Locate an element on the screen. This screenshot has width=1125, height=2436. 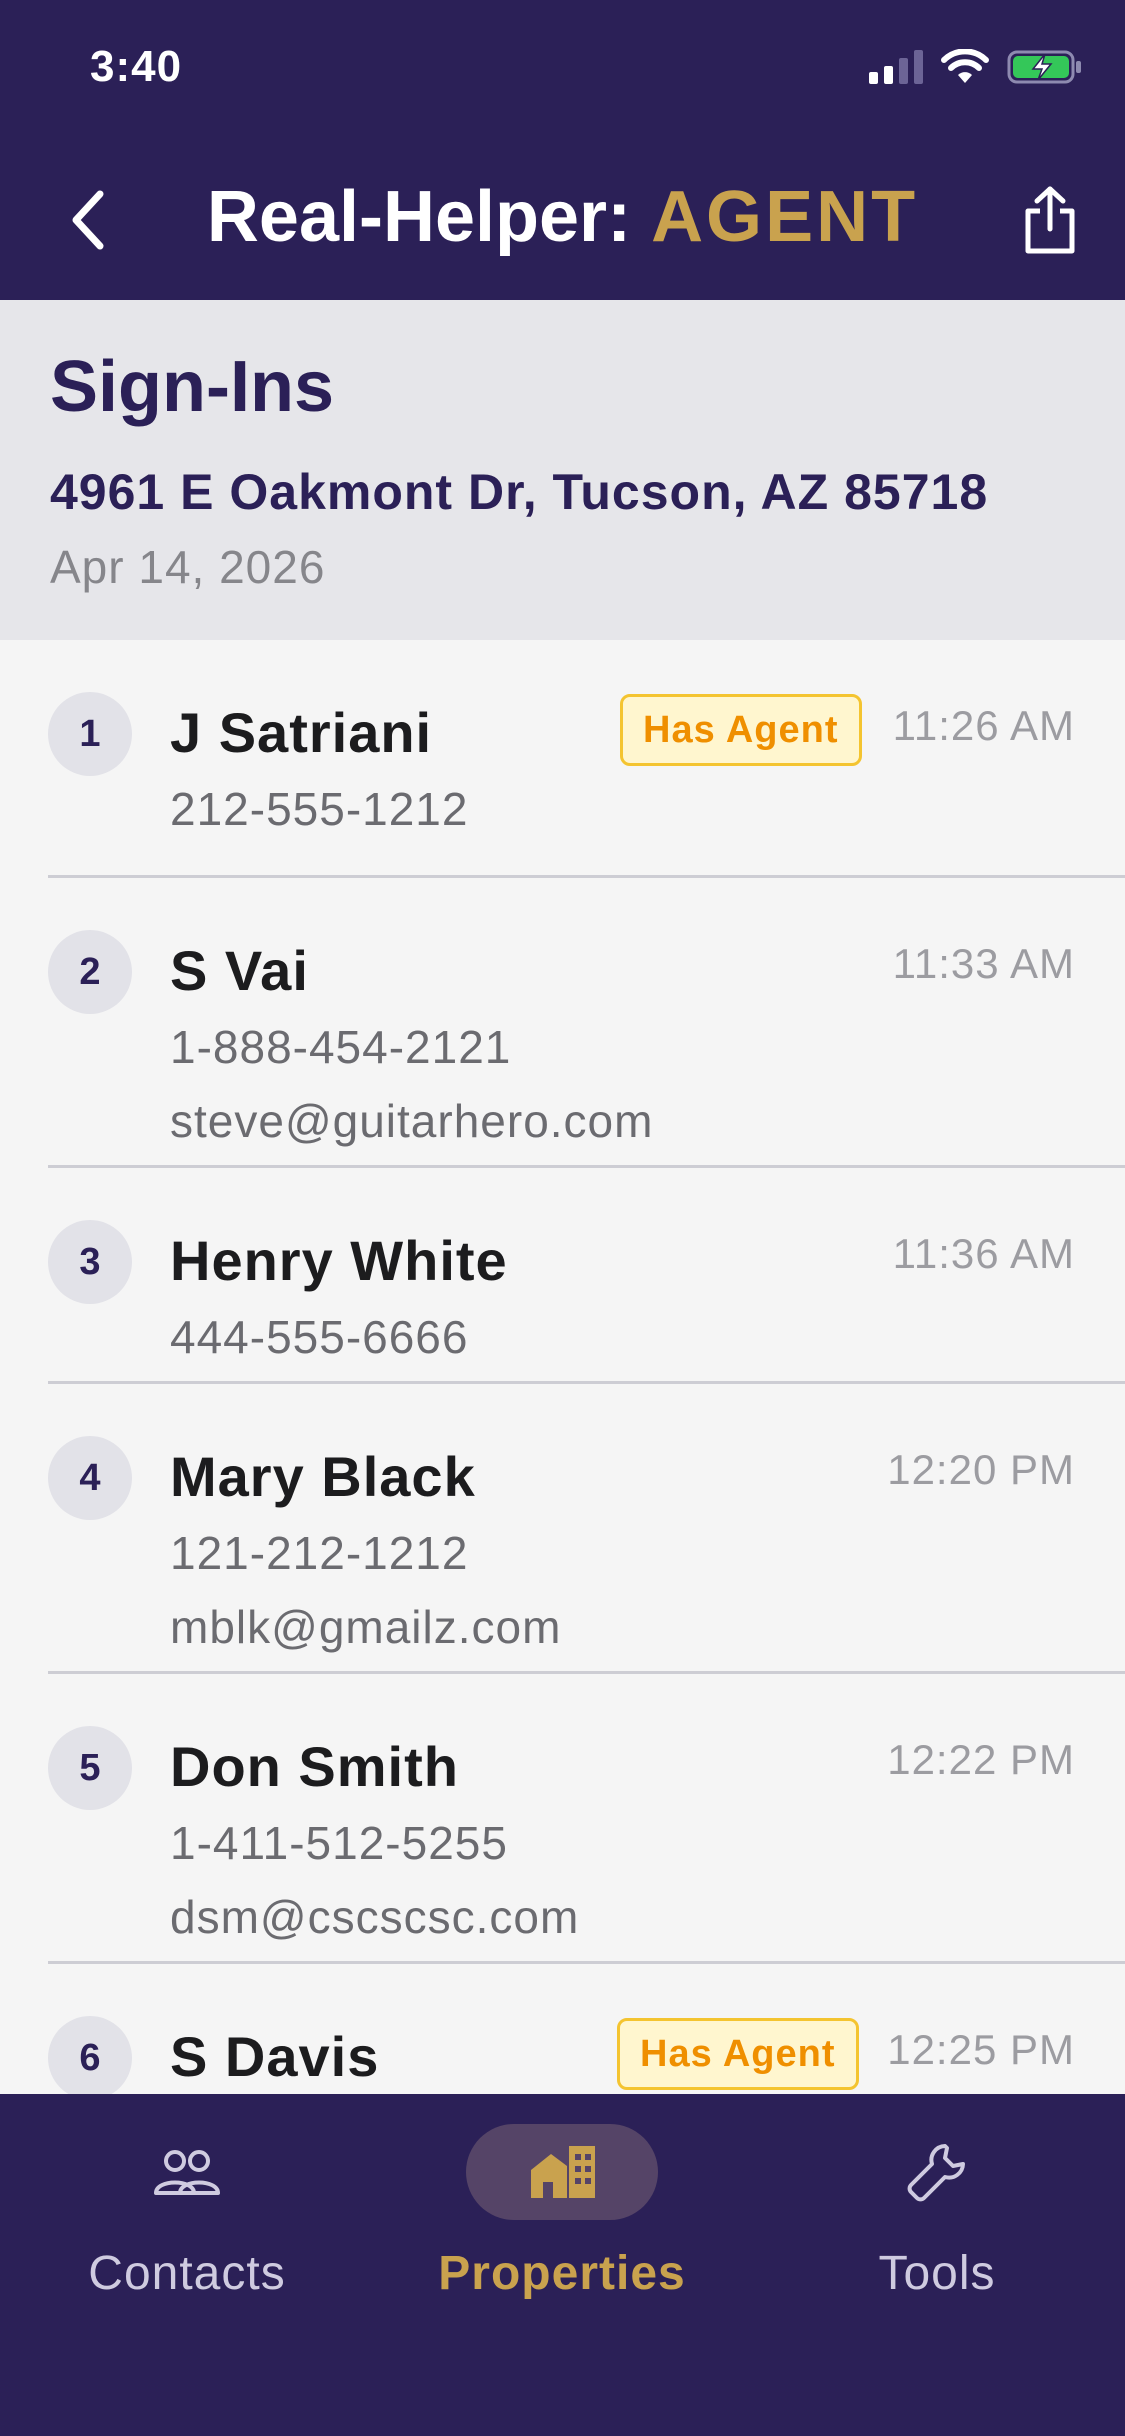
app-title: Real-Helper: AGENT is located at coordinates (562, 217).